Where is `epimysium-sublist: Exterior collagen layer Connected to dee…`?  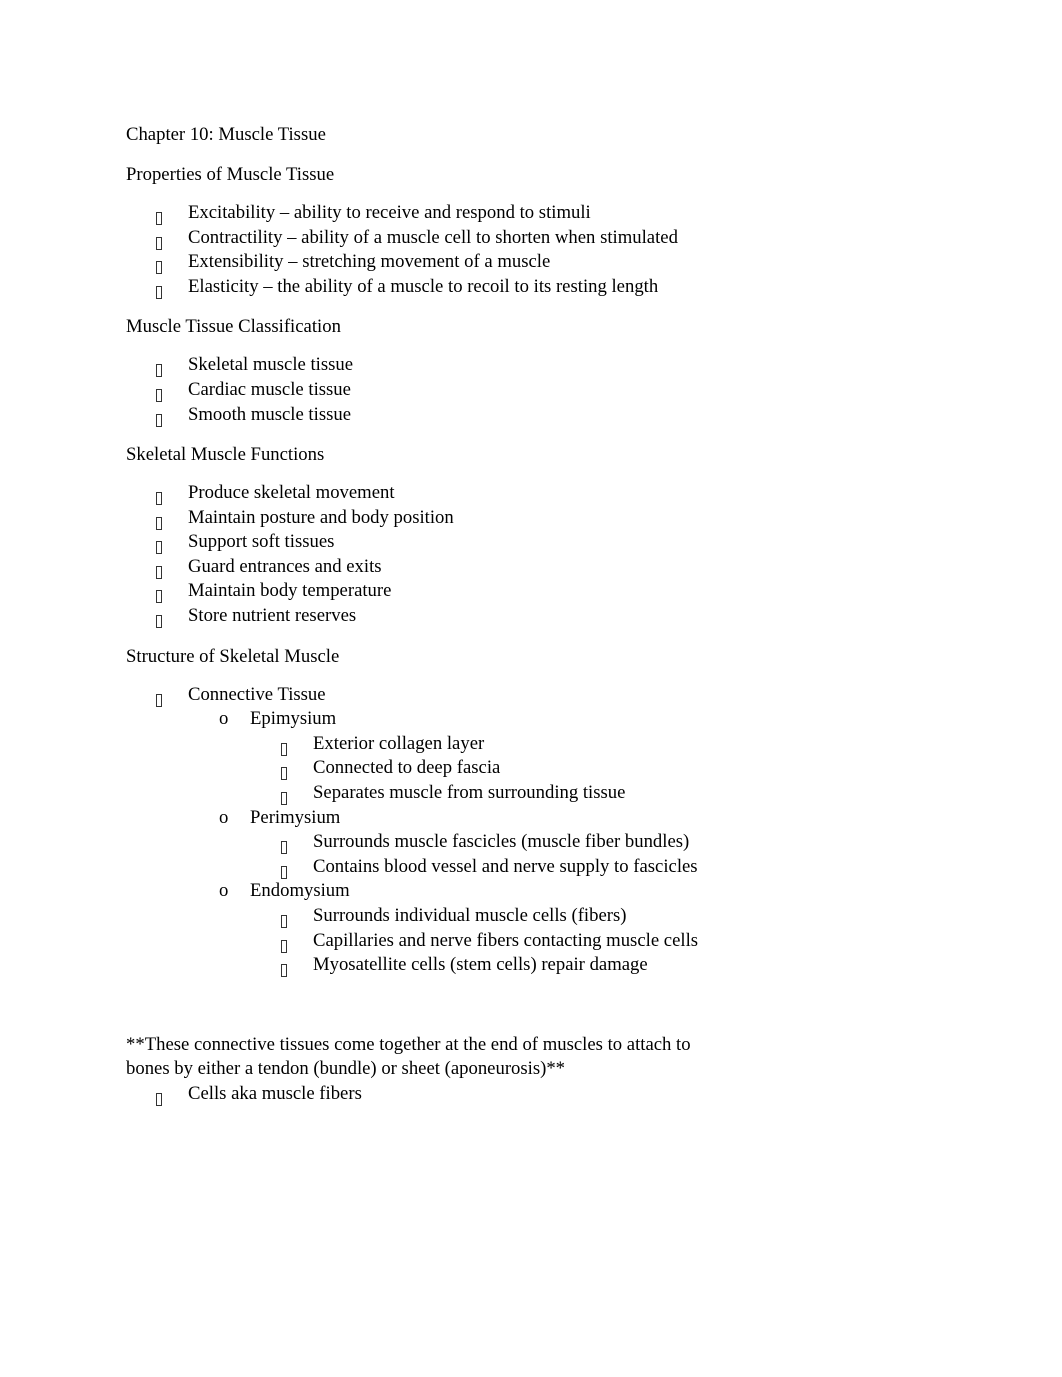 epimysium-sublist: Exterior collagen layer Connected to dee… is located at coordinates (483, 769).